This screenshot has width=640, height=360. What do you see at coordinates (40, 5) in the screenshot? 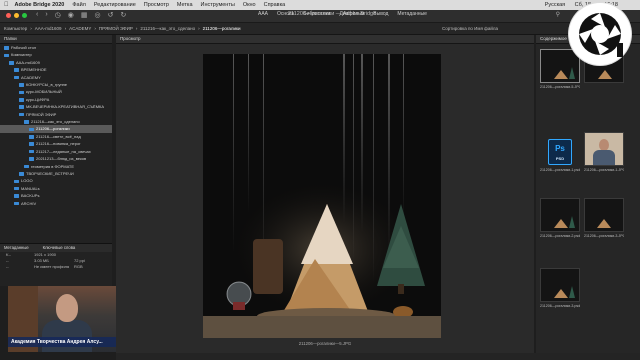
I see `app-menu: Adobe Bridge 2020` at bounding box center [40, 5].